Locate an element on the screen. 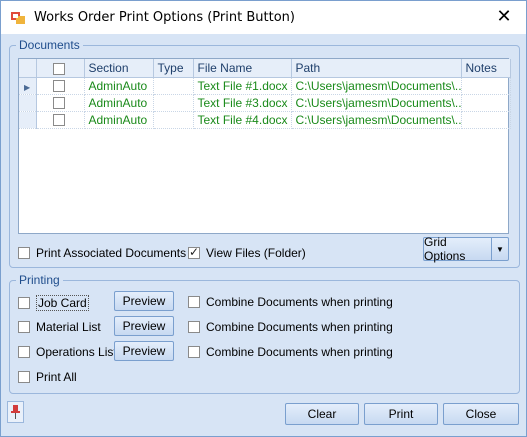 This screenshot has width=527, height=437. job-card-label: Job Card is located at coordinates (62, 303).